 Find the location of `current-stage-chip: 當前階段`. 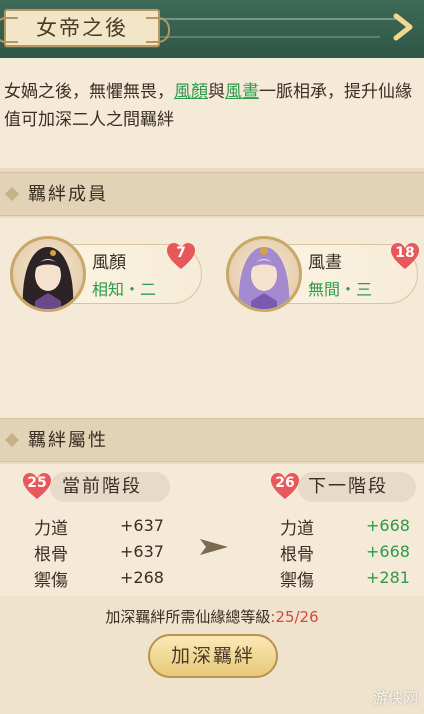

current-stage-chip: 當前階段 is located at coordinates (110, 487).